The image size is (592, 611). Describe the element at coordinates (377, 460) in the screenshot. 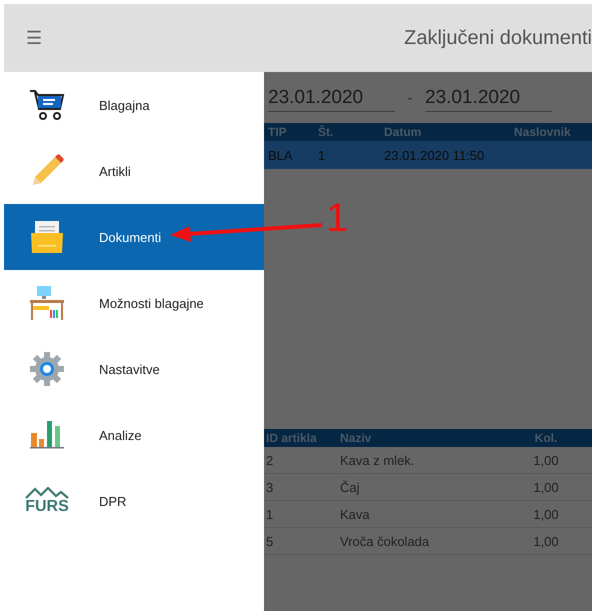

I see `table-cell-text: Kava z mlek.` at that location.